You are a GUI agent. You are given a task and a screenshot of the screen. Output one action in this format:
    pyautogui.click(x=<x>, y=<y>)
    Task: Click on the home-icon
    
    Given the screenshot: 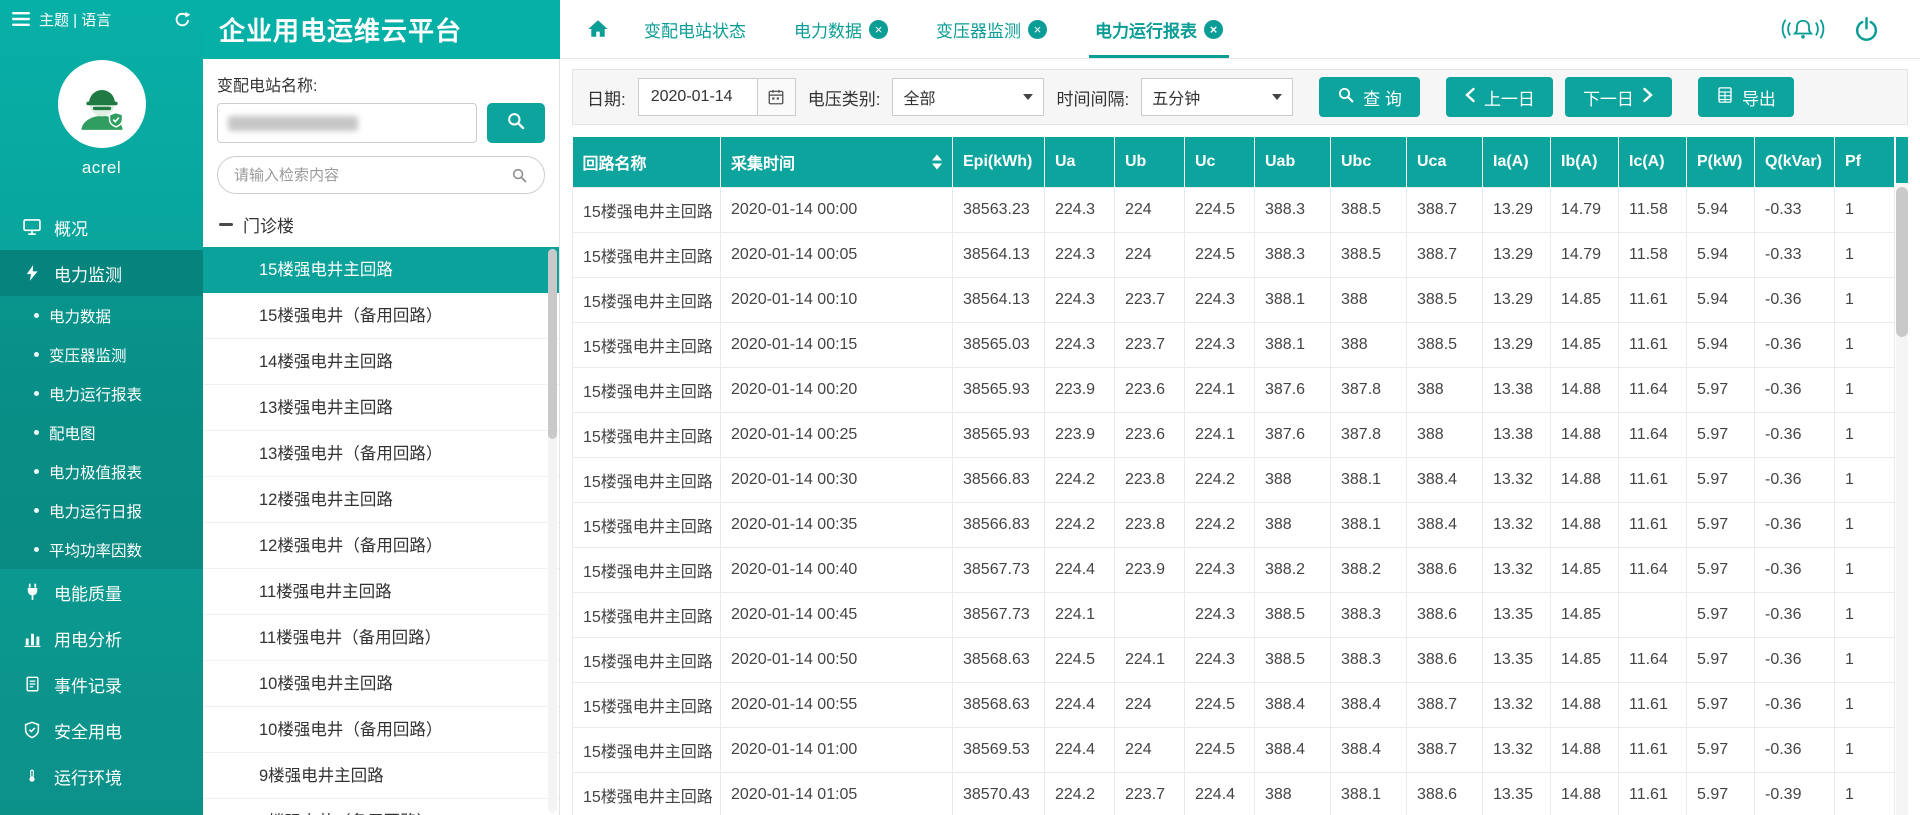 What is the action you would take?
    pyautogui.click(x=598, y=29)
    